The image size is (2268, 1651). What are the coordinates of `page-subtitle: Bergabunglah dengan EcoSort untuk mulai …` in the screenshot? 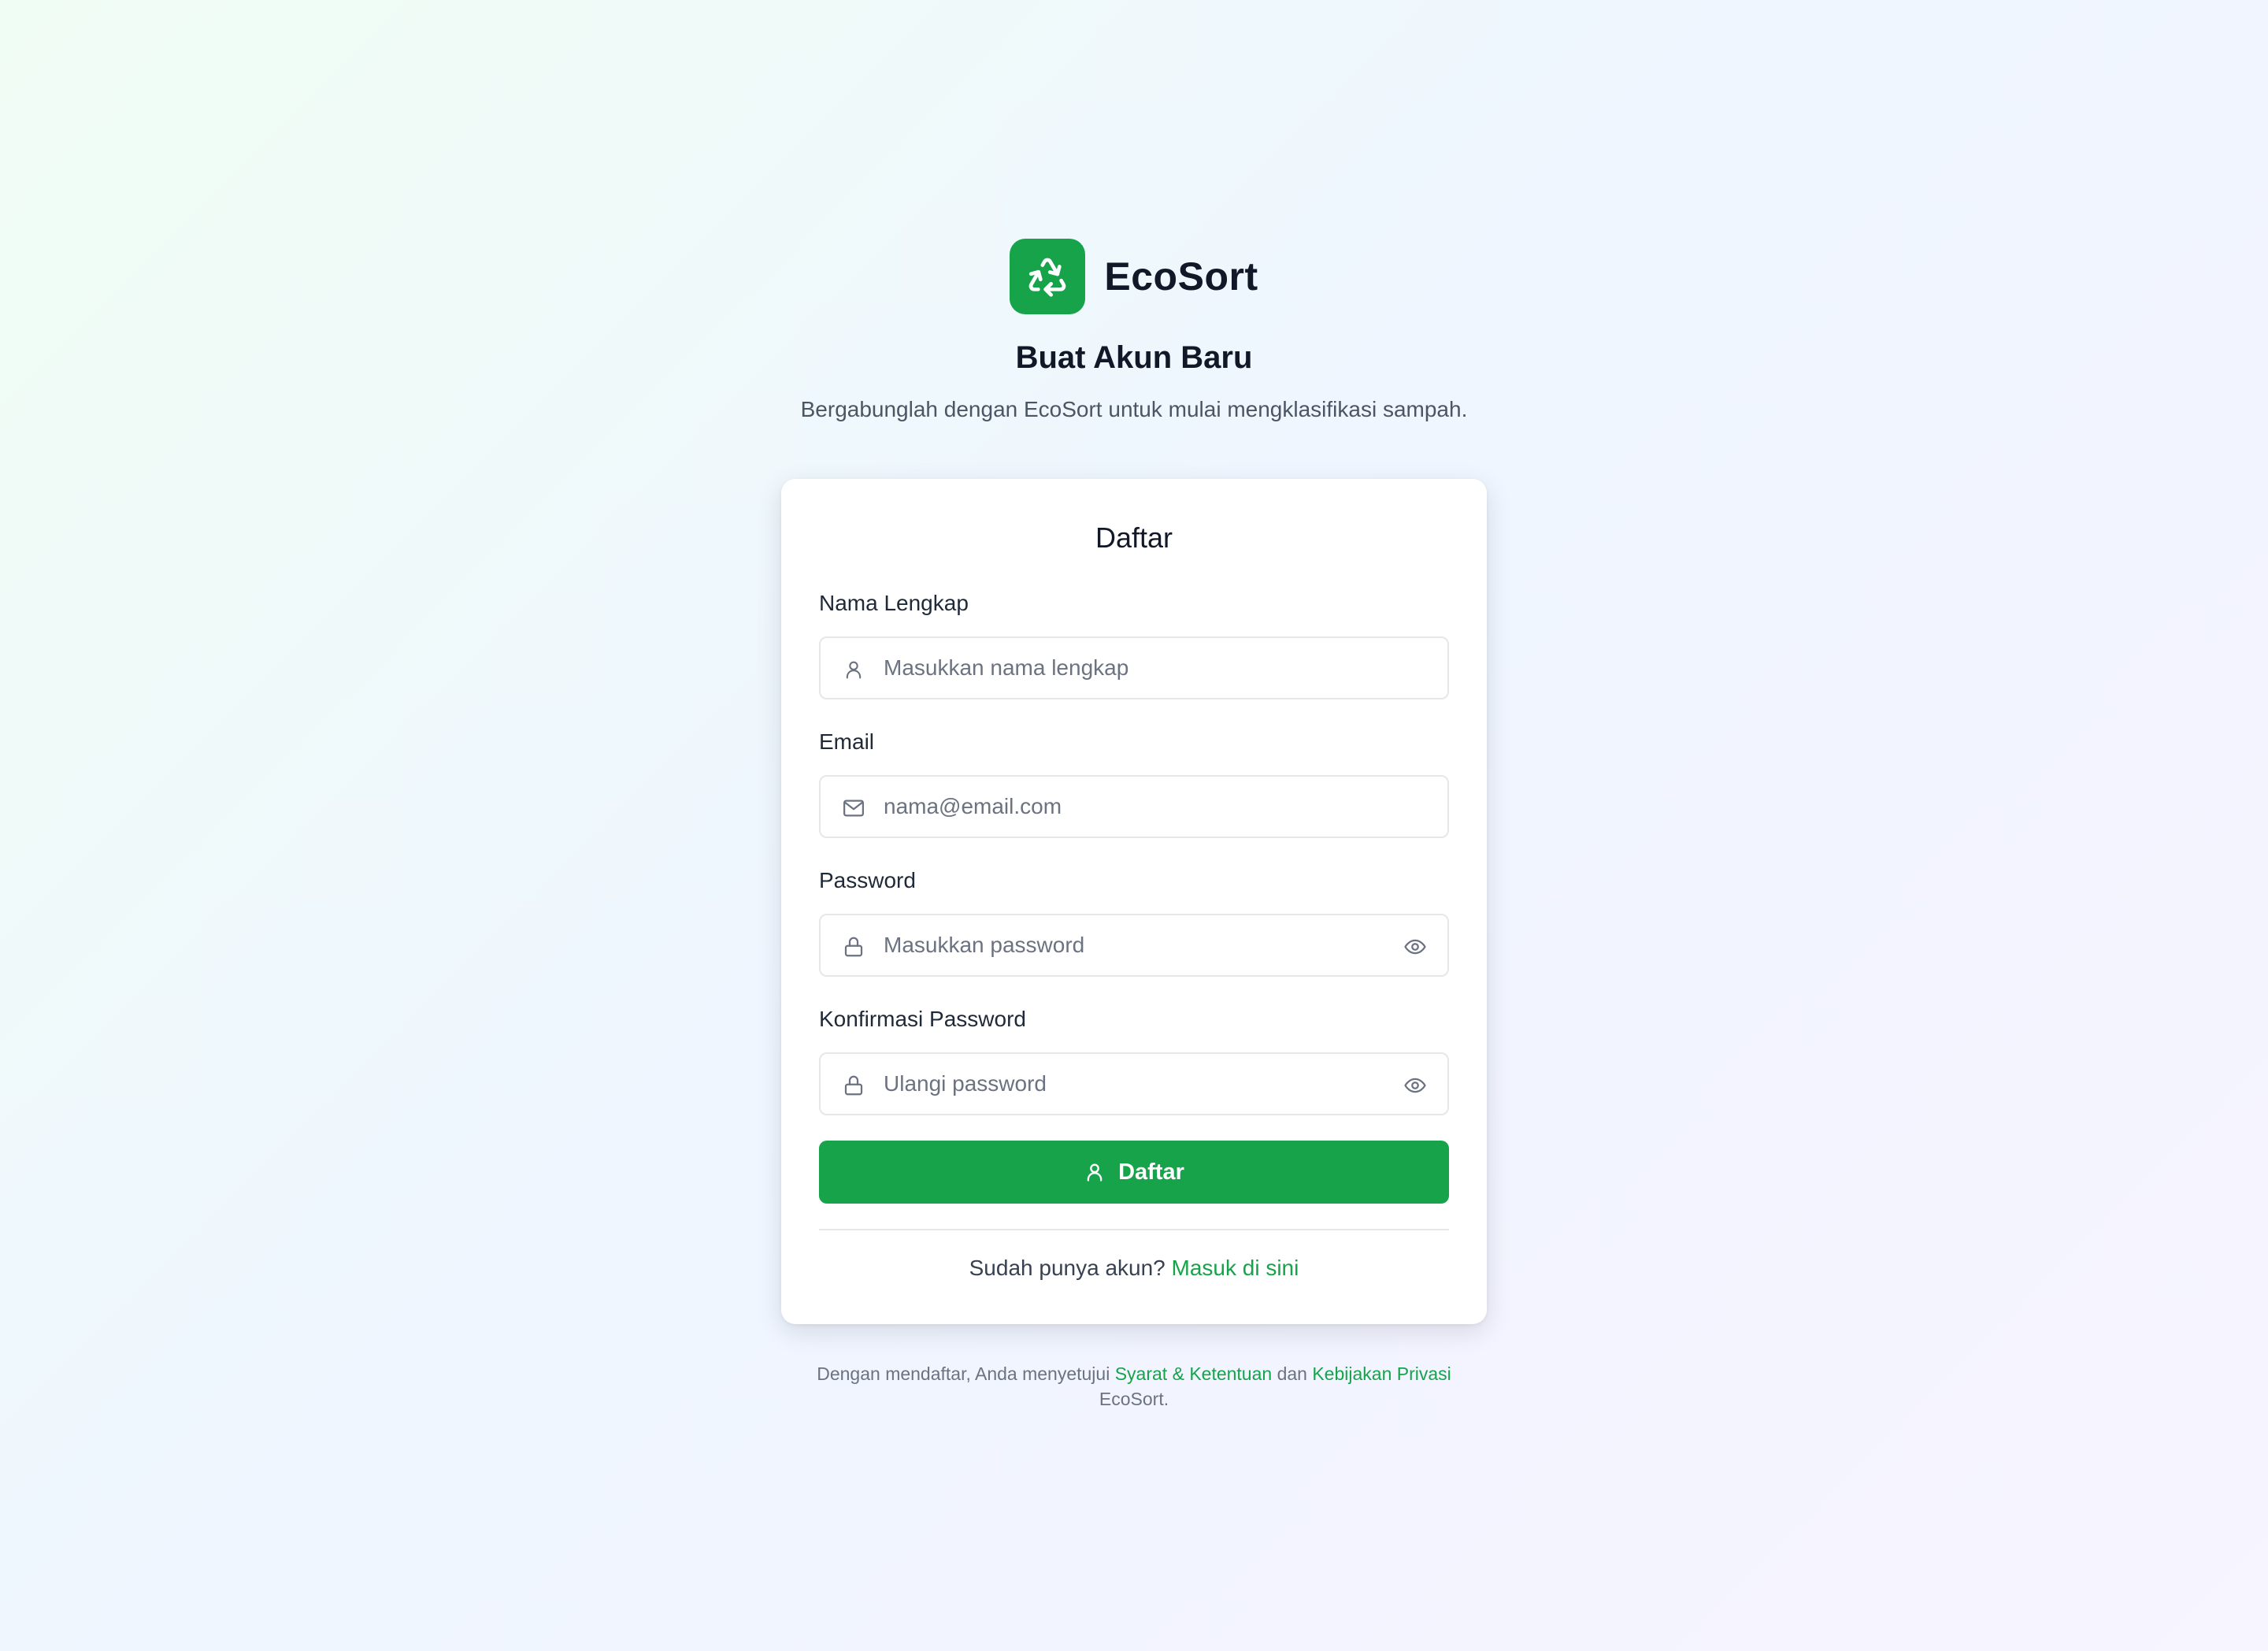 It's located at (1134, 409).